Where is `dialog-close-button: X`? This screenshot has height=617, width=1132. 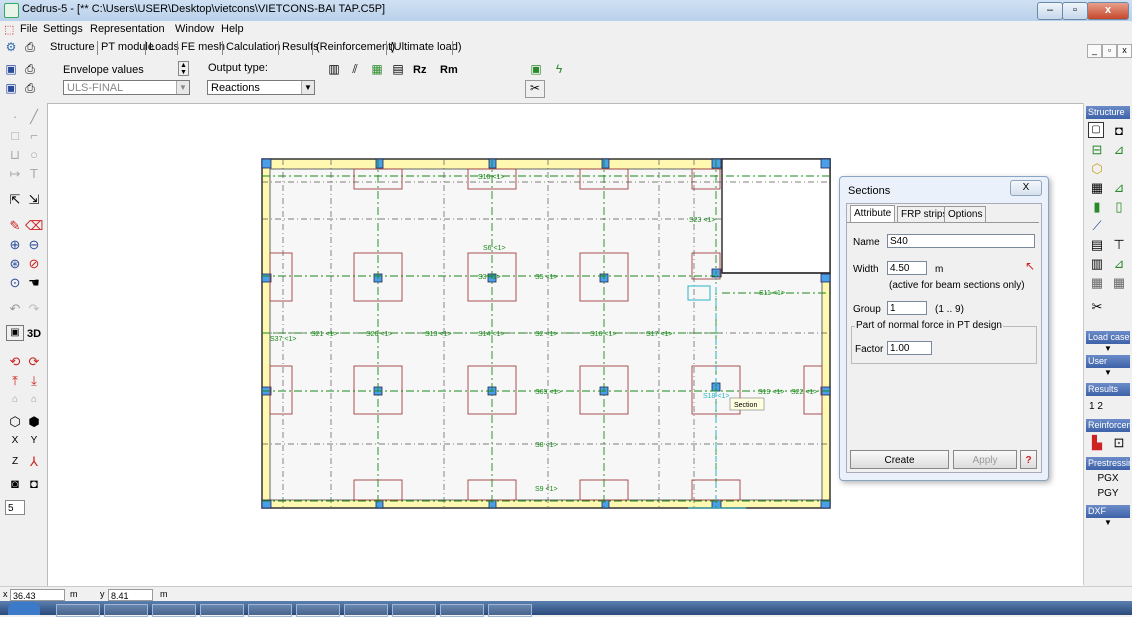
dialog-close-button: X is located at coordinates (1026, 188).